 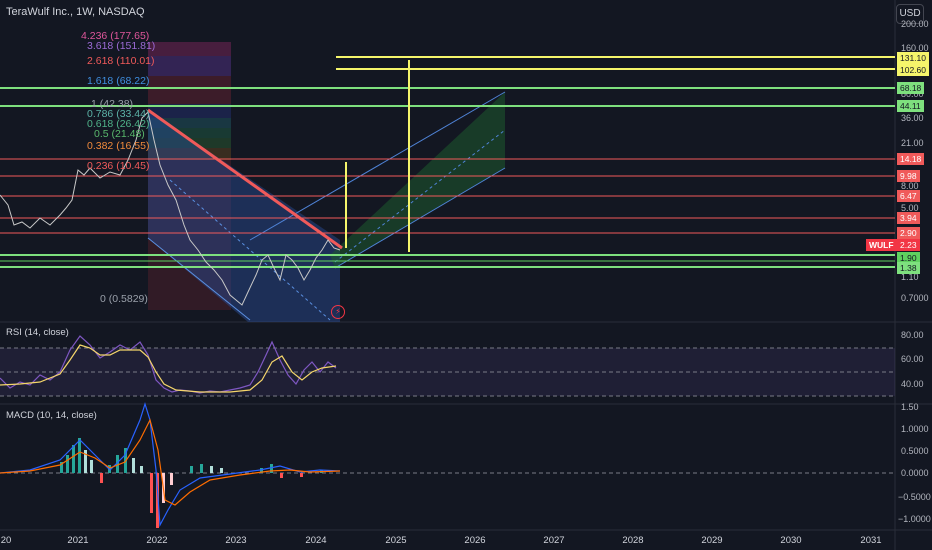 What do you see at coordinates (554, 540) in the screenshot?
I see `time-axis-label: 2027` at bounding box center [554, 540].